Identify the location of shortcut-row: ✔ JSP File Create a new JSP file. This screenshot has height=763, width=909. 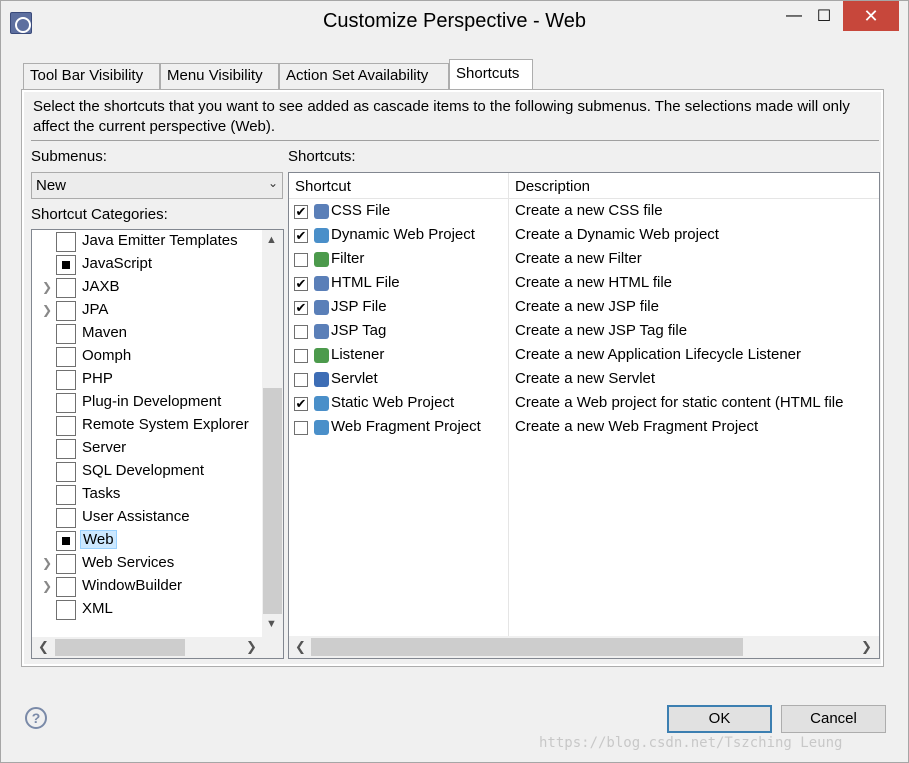
(584, 308).